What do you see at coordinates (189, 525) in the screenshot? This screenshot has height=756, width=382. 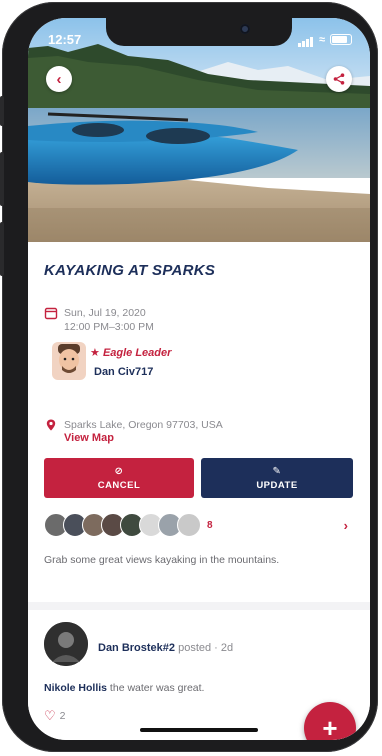 I see `attendee-avatar` at bounding box center [189, 525].